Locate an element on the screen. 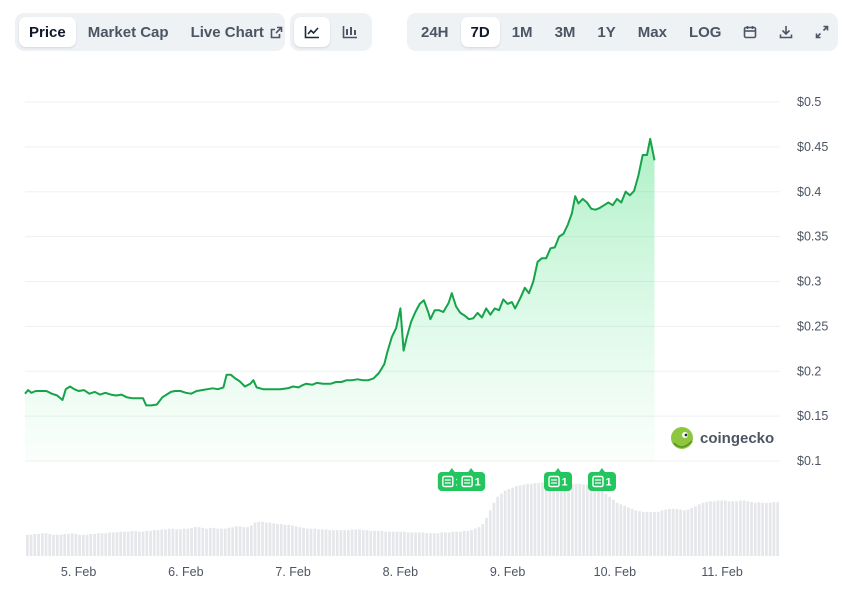 This screenshot has width=842, height=590. x-tick-label: 8. Feb is located at coordinates (400, 572).